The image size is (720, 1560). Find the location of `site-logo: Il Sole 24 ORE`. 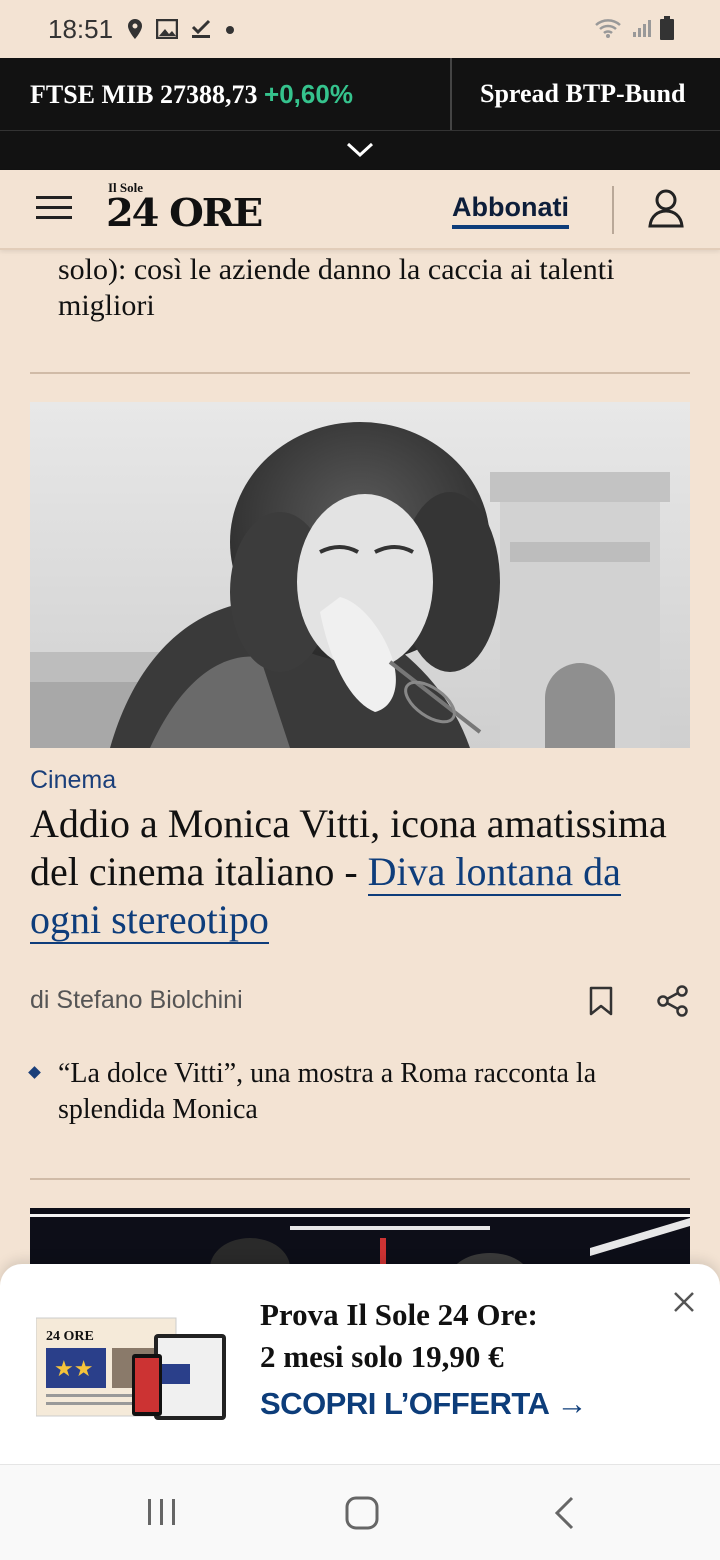

site-logo: Il Sole 24 ORE is located at coordinates (184, 210).